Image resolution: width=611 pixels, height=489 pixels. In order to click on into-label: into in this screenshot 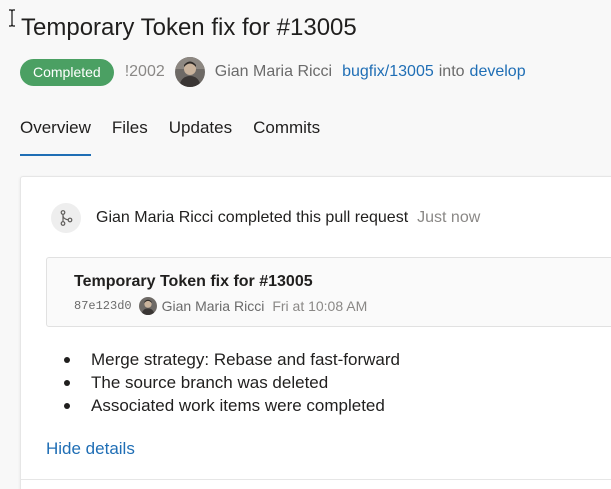, I will do `click(451, 71)`.